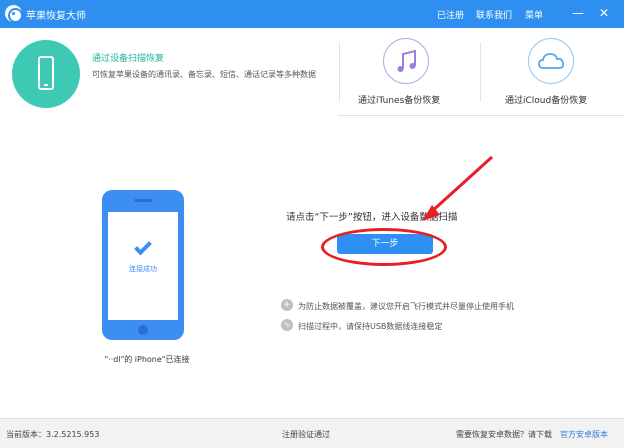  I want to click on phone-illustration: 连接成功, so click(143, 265).